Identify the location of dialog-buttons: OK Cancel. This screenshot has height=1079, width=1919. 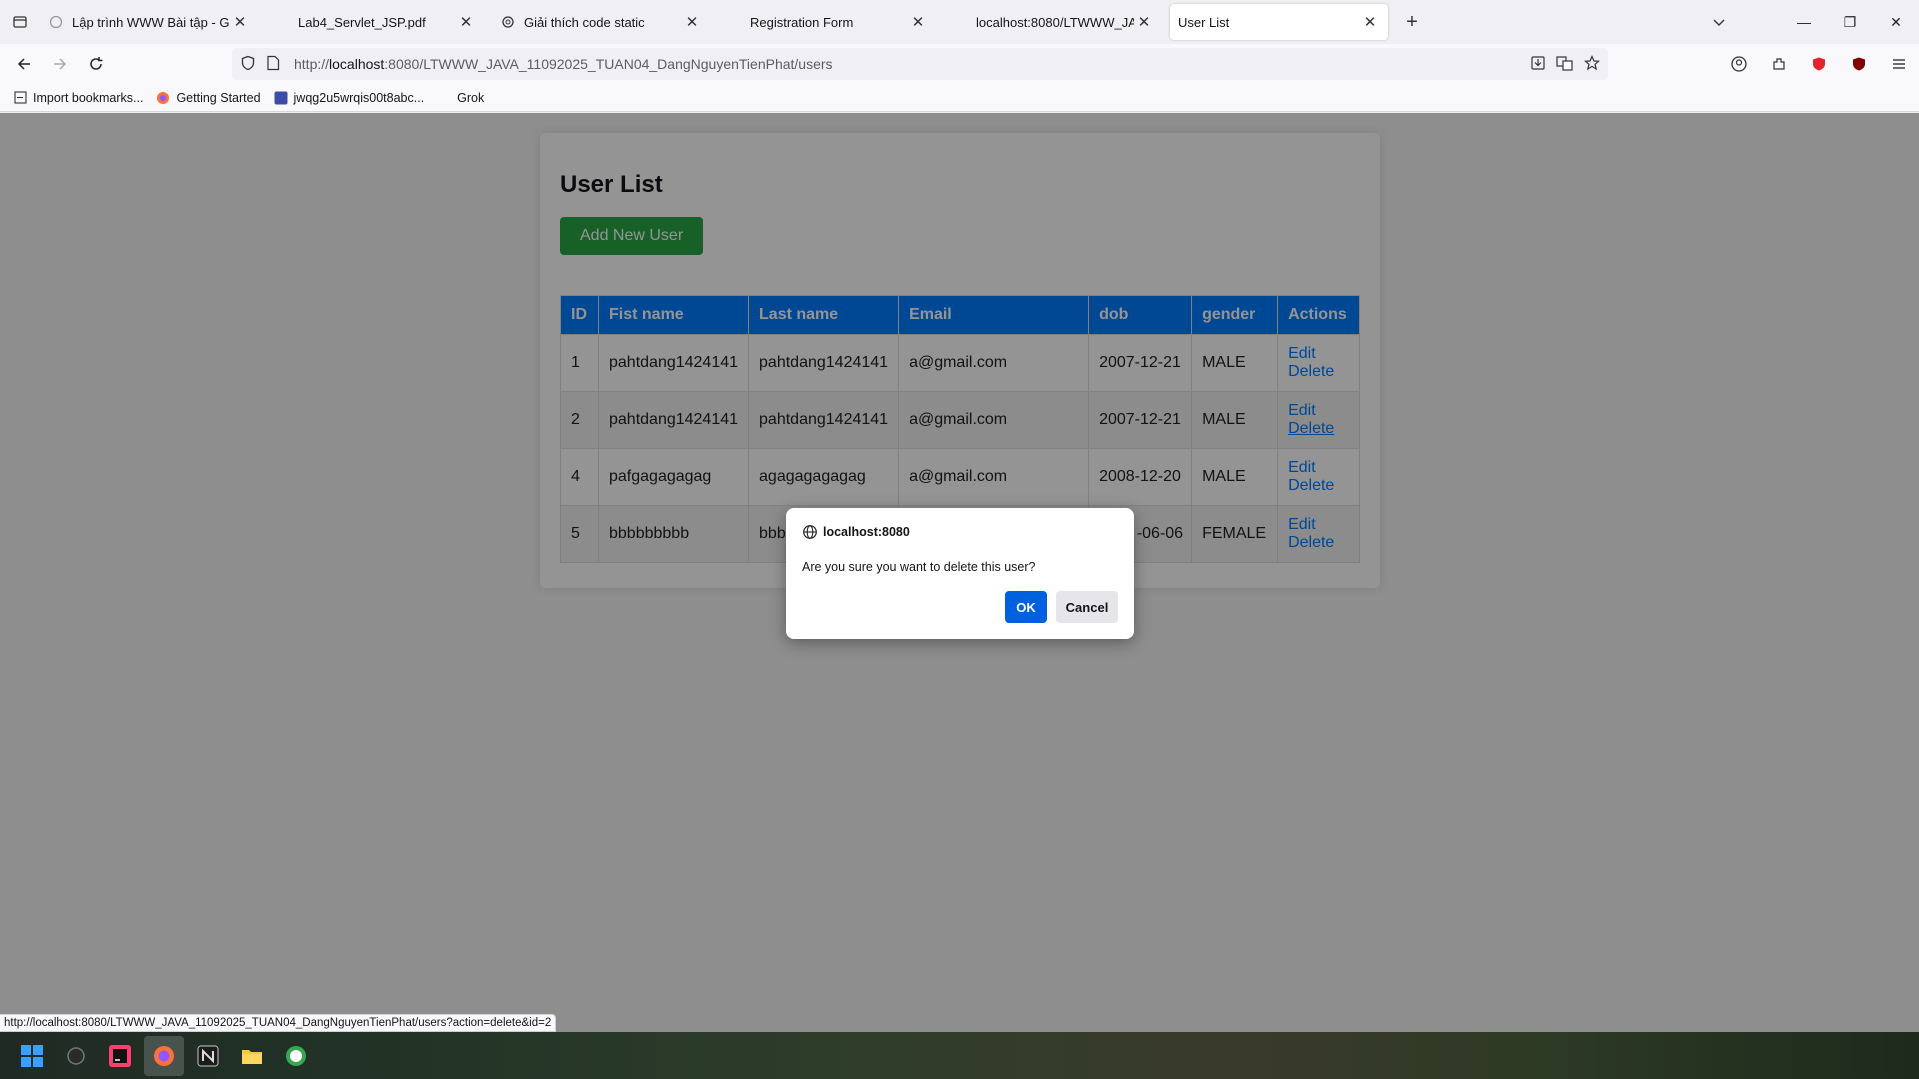
(1061, 607).